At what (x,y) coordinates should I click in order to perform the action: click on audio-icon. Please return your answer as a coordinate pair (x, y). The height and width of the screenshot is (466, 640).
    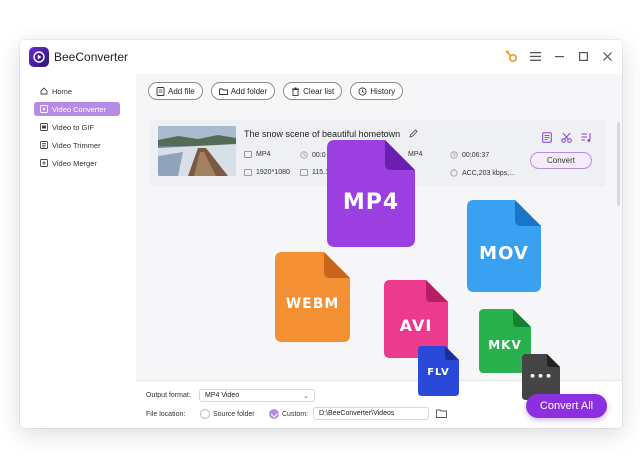
    Looking at the image, I should click on (454, 173).